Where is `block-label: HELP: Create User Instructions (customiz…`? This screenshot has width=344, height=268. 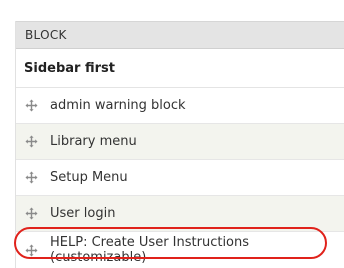
block-label: HELP: Create User Instructions (customiz… is located at coordinates (197, 250).